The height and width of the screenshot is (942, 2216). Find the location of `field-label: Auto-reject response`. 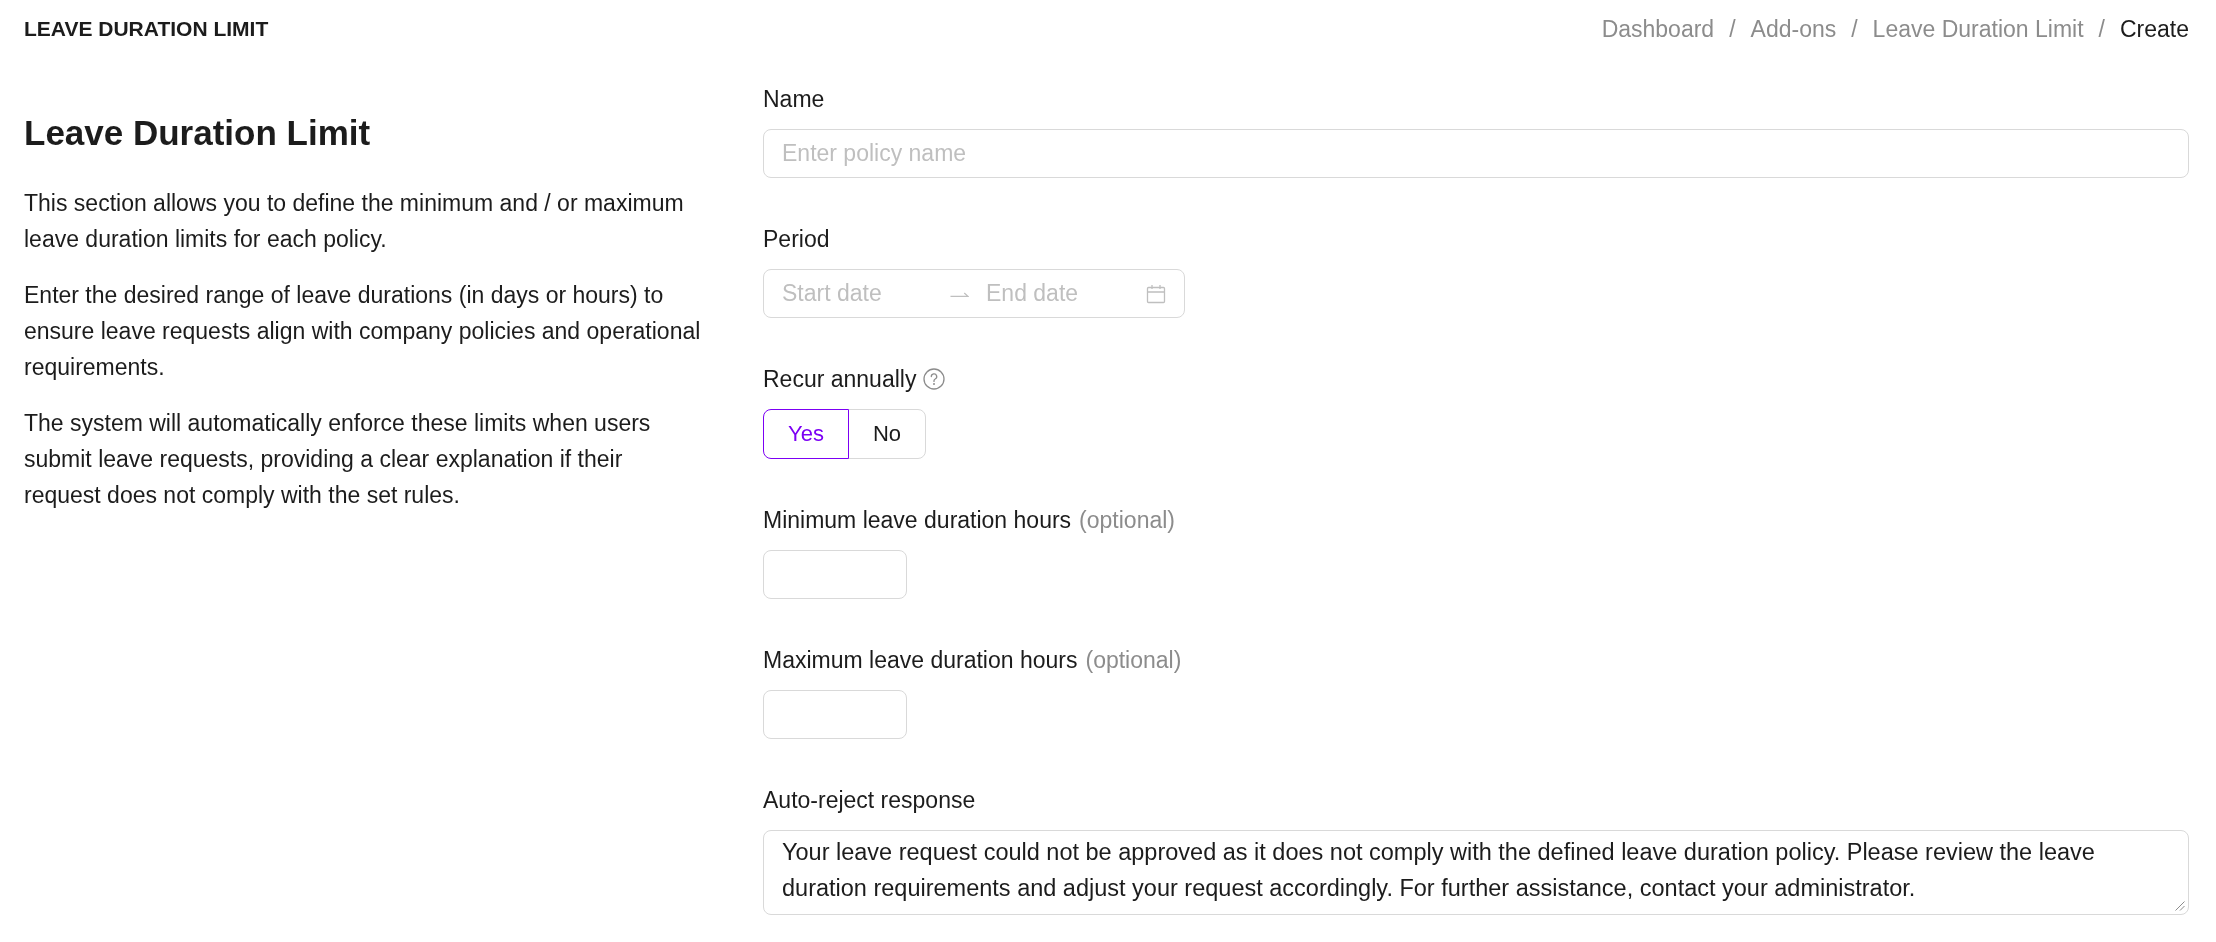

field-label: Auto-reject response is located at coordinates (869, 800).